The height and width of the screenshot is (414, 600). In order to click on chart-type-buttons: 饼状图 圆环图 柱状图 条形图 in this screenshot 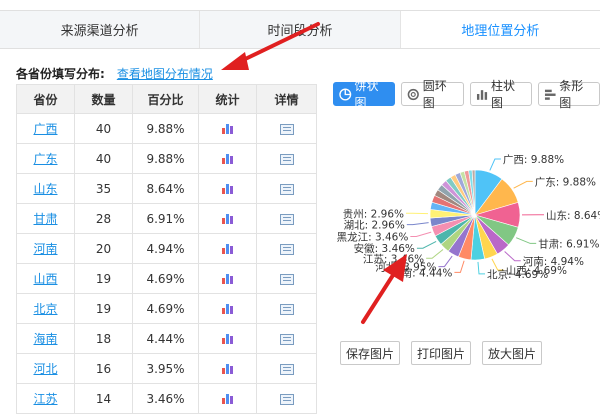, I will do `click(466, 94)`.